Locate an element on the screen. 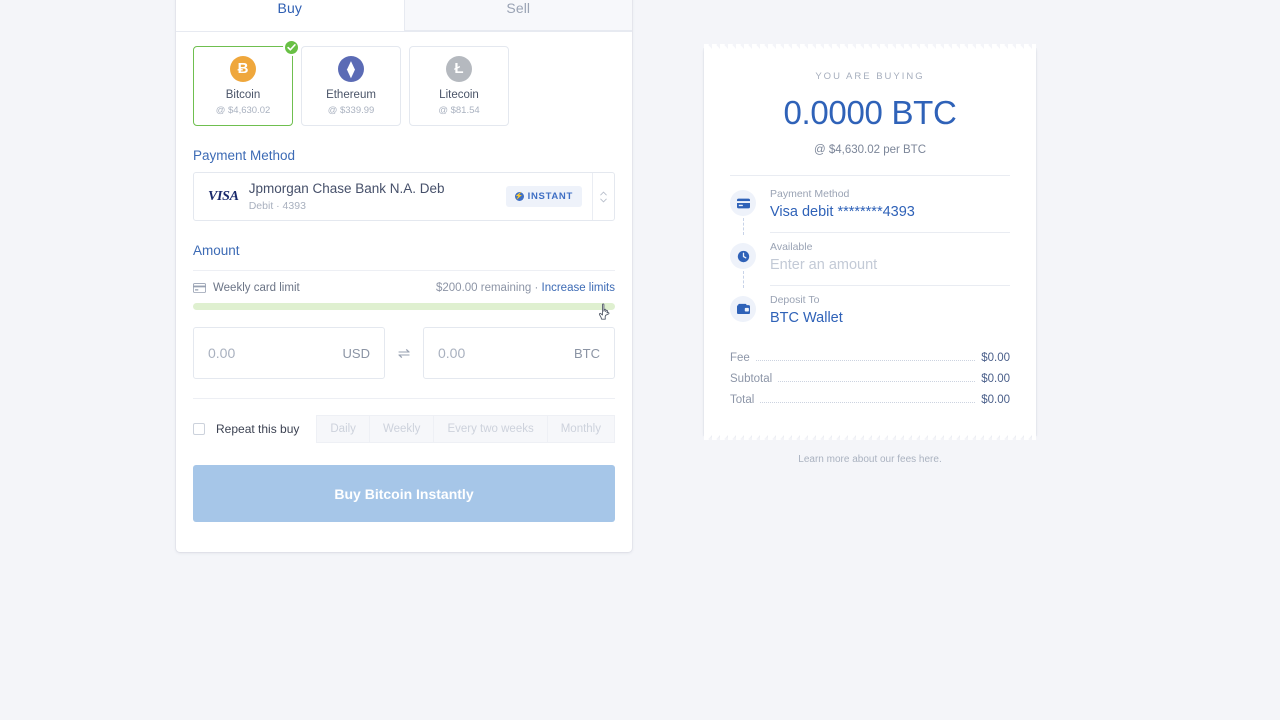 The image size is (1280, 720). tab-buy-label: Buy is located at coordinates (289, 8).